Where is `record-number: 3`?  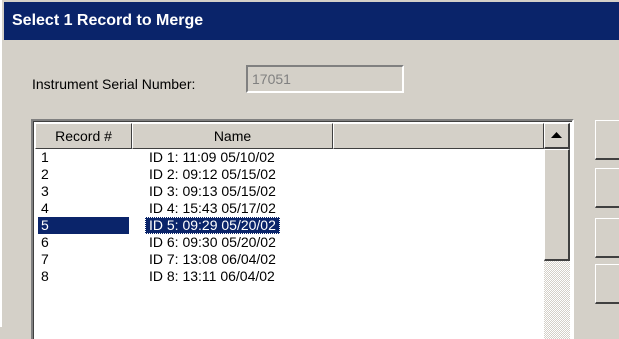 record-number: 3 is located at coordinates (45, 191).